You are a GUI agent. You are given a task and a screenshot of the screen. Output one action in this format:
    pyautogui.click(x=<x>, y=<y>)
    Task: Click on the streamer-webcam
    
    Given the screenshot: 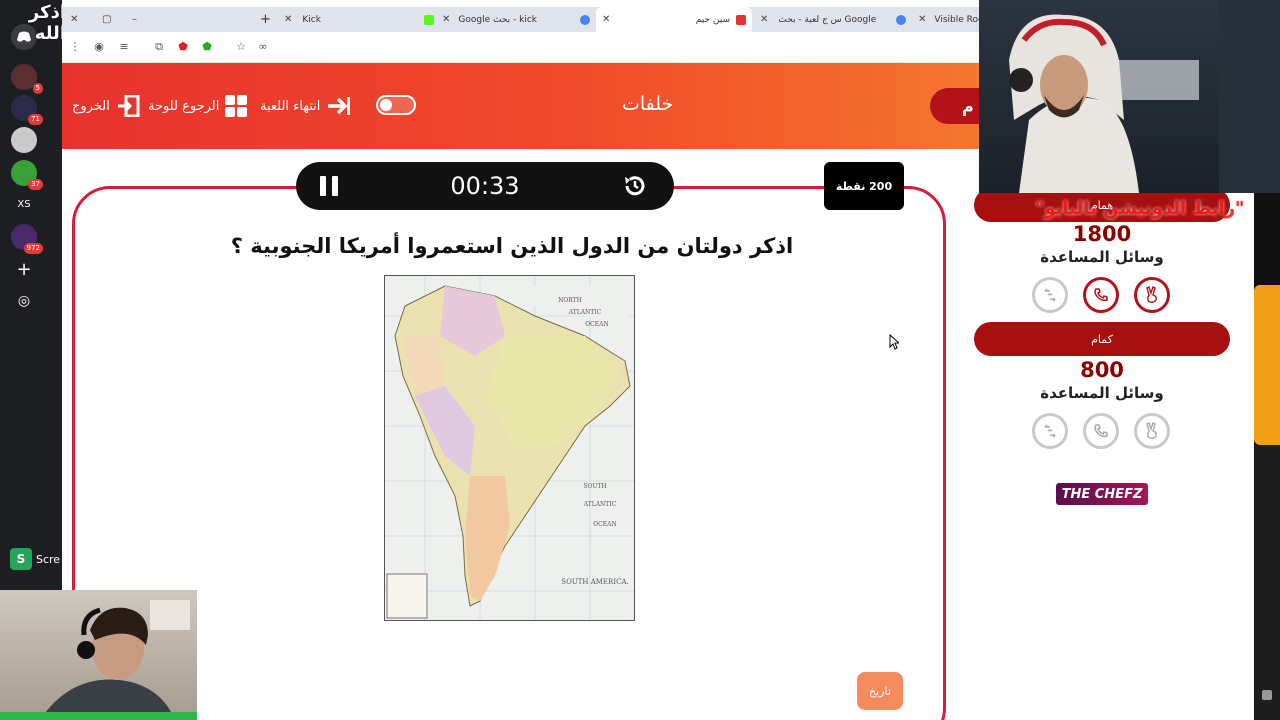 What is the action you would take?
    pyautogui.click(x=1099, y=96)
    